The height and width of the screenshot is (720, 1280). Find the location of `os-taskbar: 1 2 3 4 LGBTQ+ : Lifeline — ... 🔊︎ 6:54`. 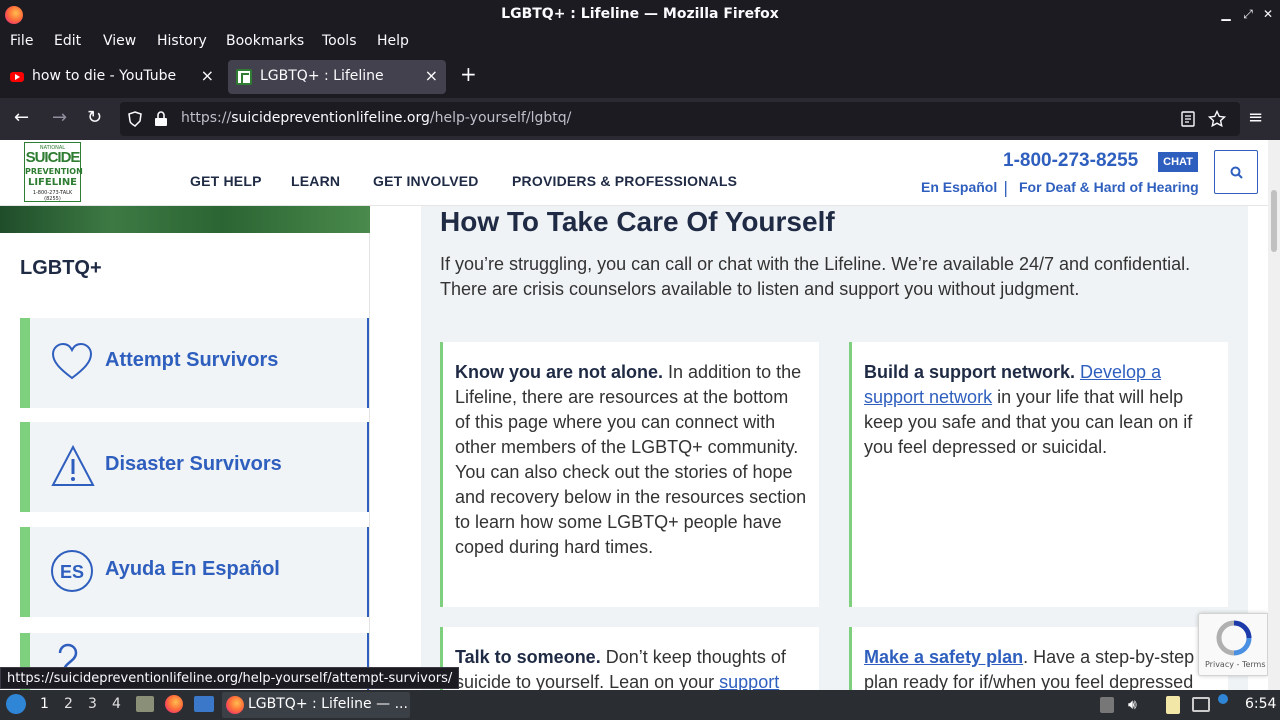

os-taskbar: 1 2 3 4 LGBTQ+ : Lifeline — ... 🔊︎ 6:54 is located at coordinates (640, 705).